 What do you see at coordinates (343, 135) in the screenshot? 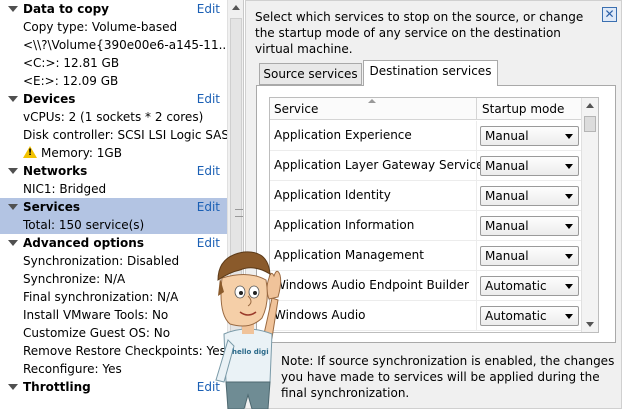
I see `service-name: Application Experience` at bounding box center [343, 135].